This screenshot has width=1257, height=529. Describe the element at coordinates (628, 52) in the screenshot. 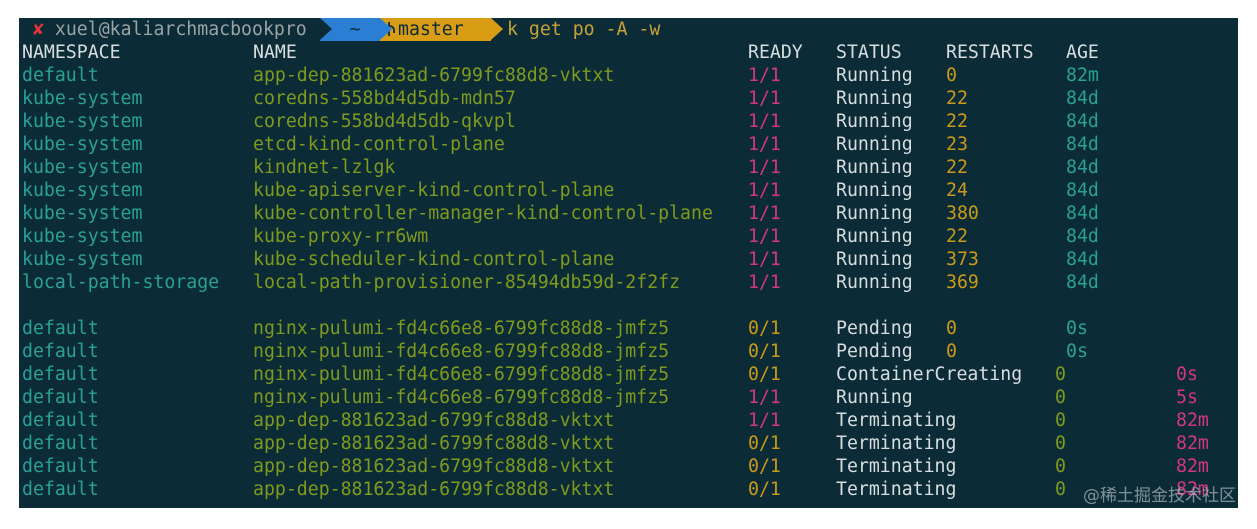

I see `table-header: NAMESPACE NAME READY STATUS RESTARTS AGE` at that location.